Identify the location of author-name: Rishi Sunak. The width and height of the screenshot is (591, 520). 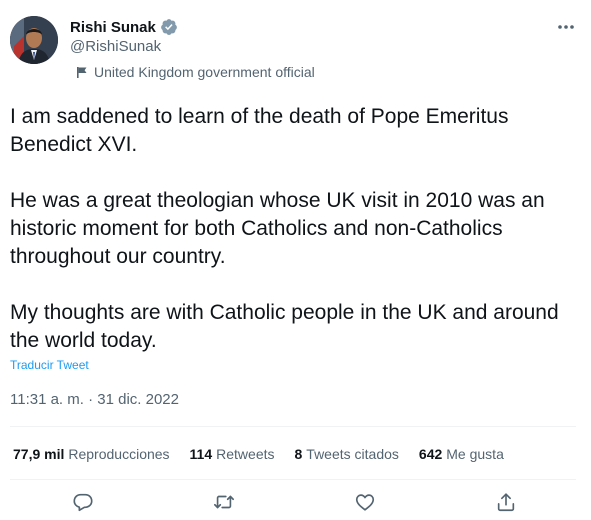
(113, 27).